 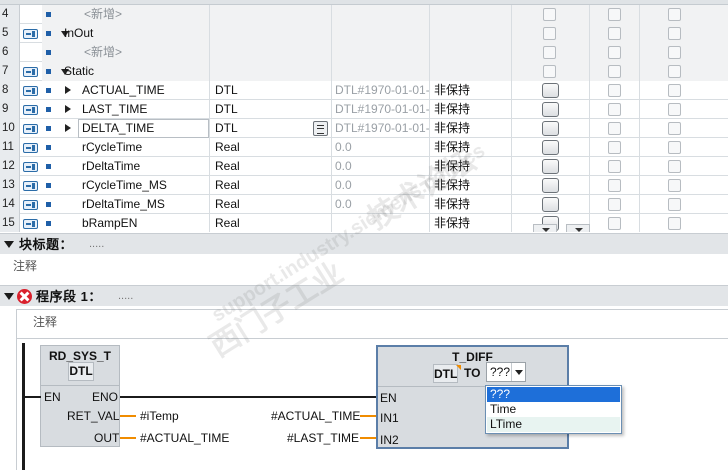 I want to click on table-row: 9 LAST_TIME DTL DTL#1970-01-01-0 非保持, so click(x=364, y=109).